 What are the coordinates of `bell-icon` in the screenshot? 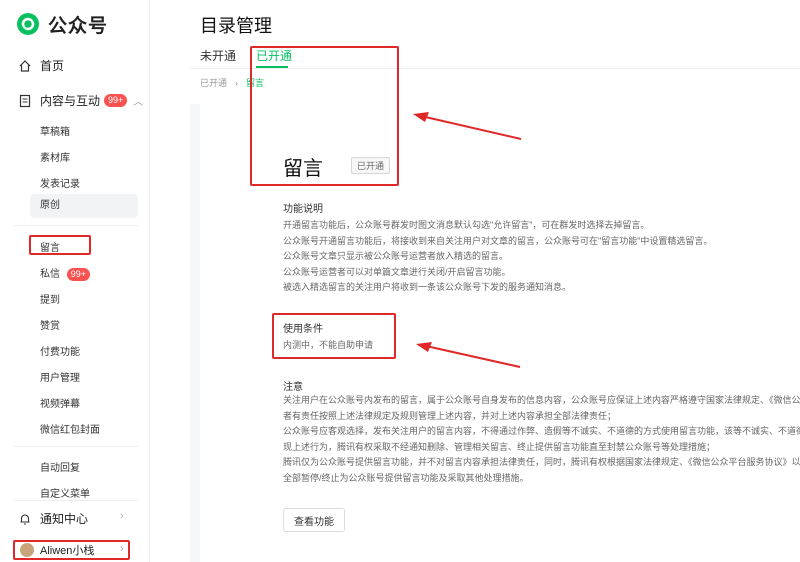 It's located at (25, 519).